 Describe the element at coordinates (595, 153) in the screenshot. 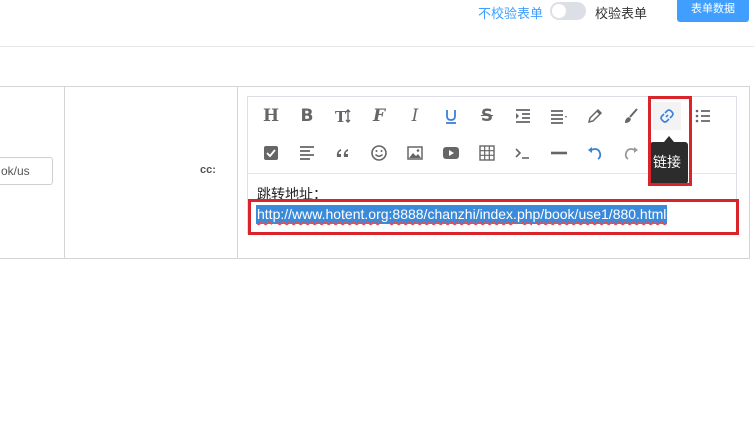

I see `undo-icon` at that location.